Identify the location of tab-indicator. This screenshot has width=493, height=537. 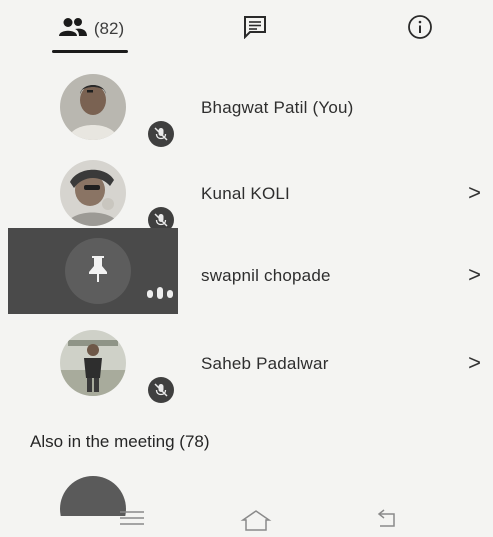
(90, 51).